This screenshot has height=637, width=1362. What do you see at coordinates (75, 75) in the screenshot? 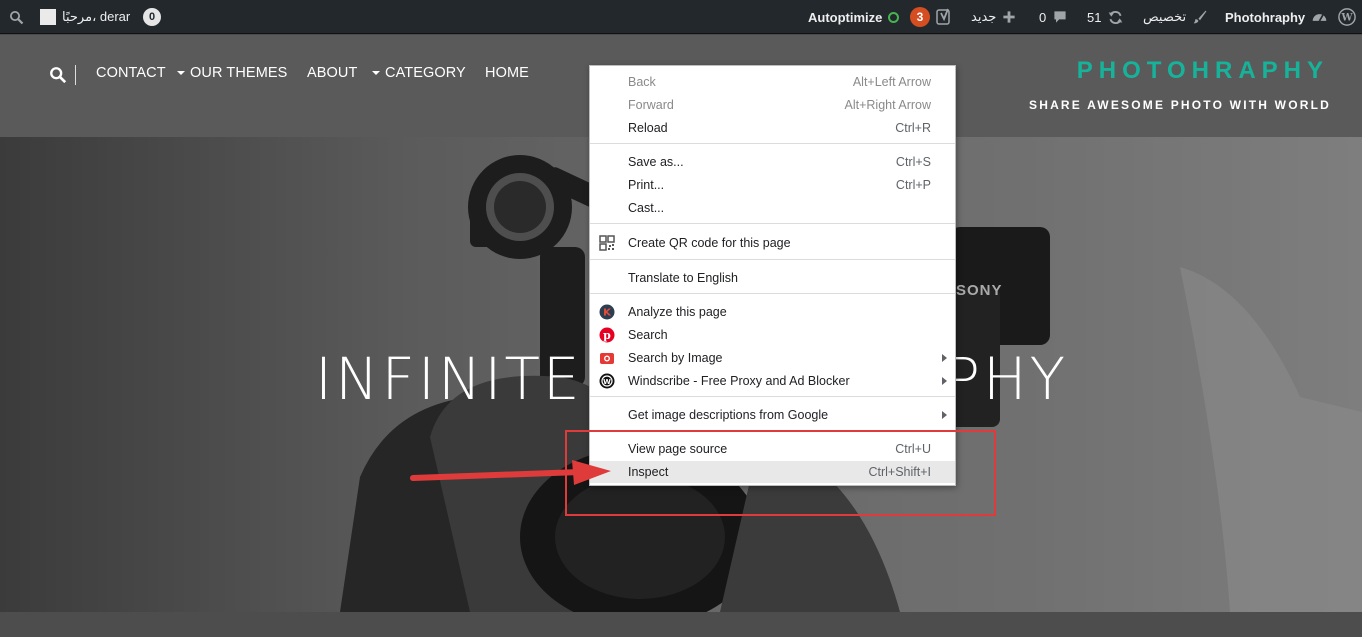
I see `nav-divider` at bounding box center [75, 75].